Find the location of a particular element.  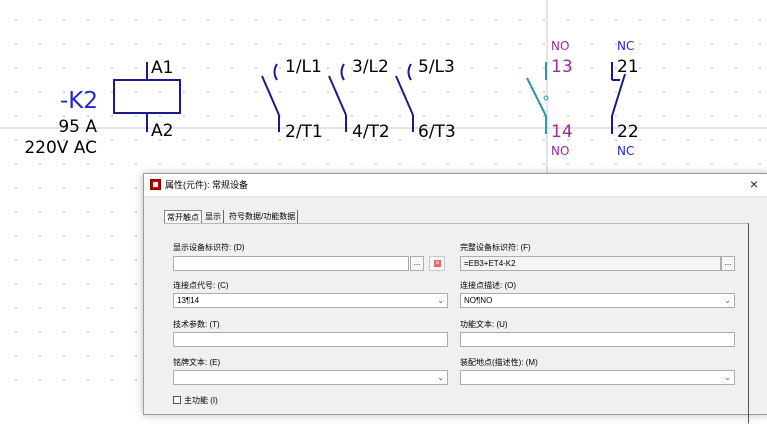

coil-terminal-a1: A1 is located at coordinates (162, 68).